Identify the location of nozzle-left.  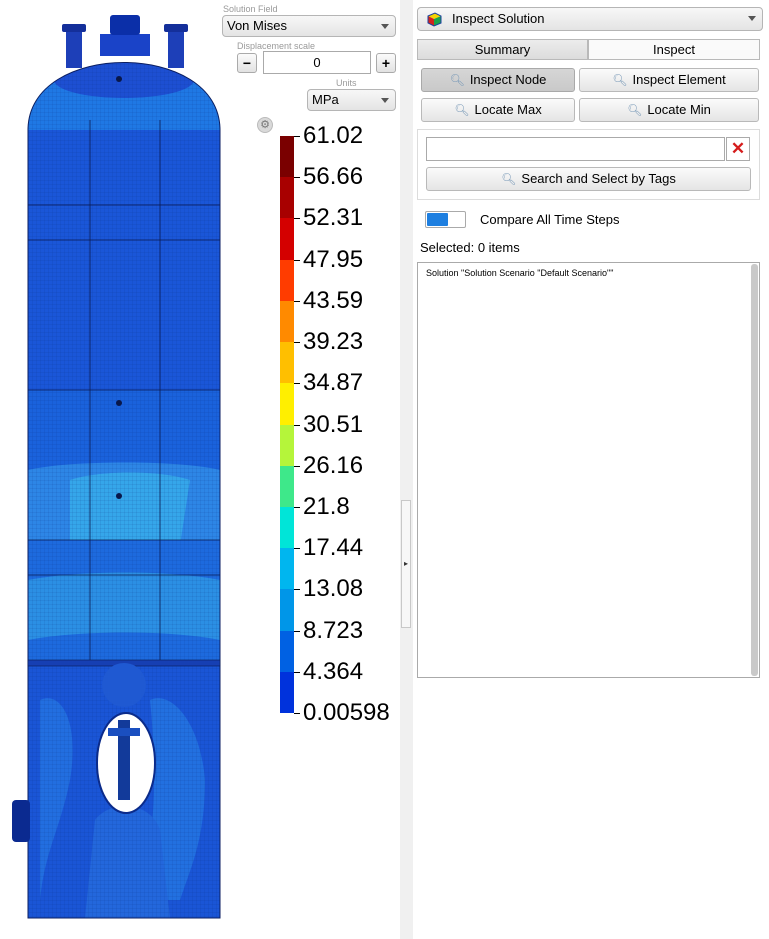
(74, 48).